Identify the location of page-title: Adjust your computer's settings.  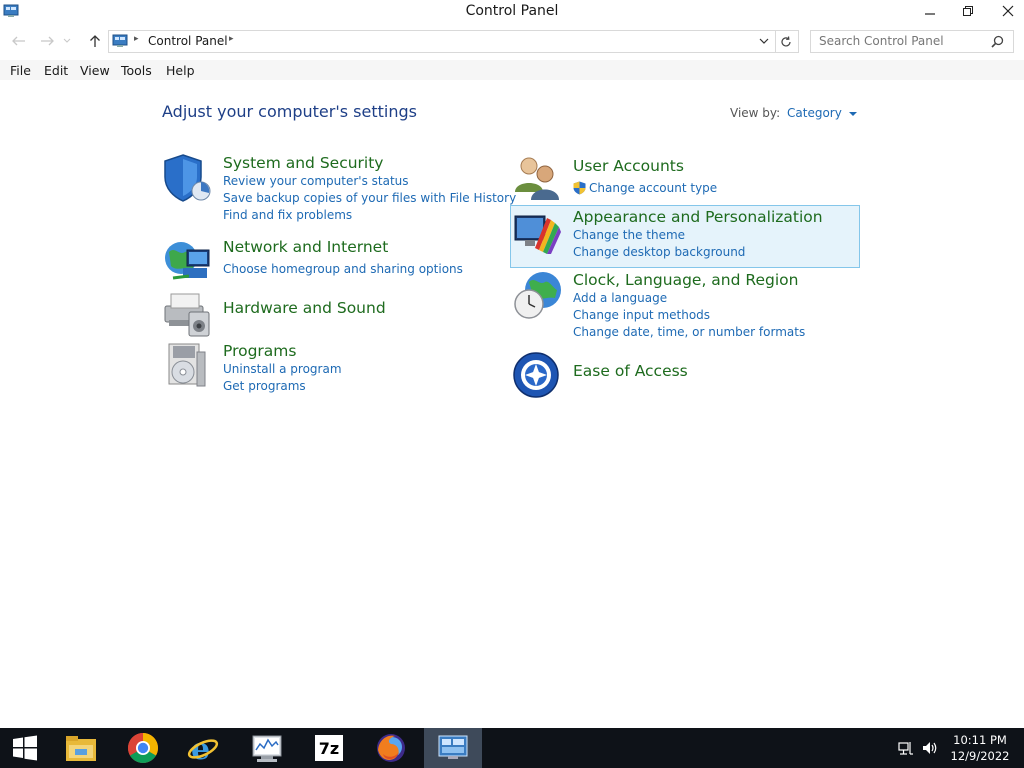
(289, 111).